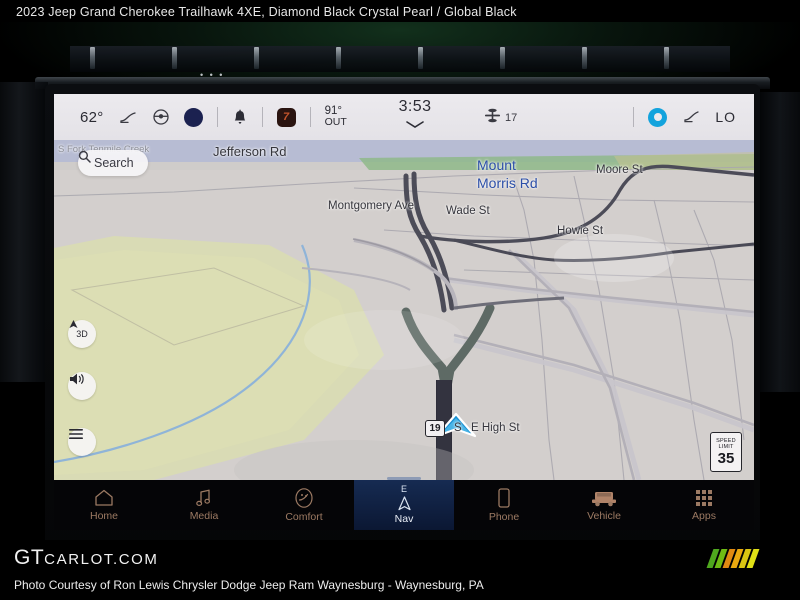  What do you see at coordinates (404, 519) in the screenshot?
I see `nav-tab-nav-label: Nav` at bounding box center [404, 519].